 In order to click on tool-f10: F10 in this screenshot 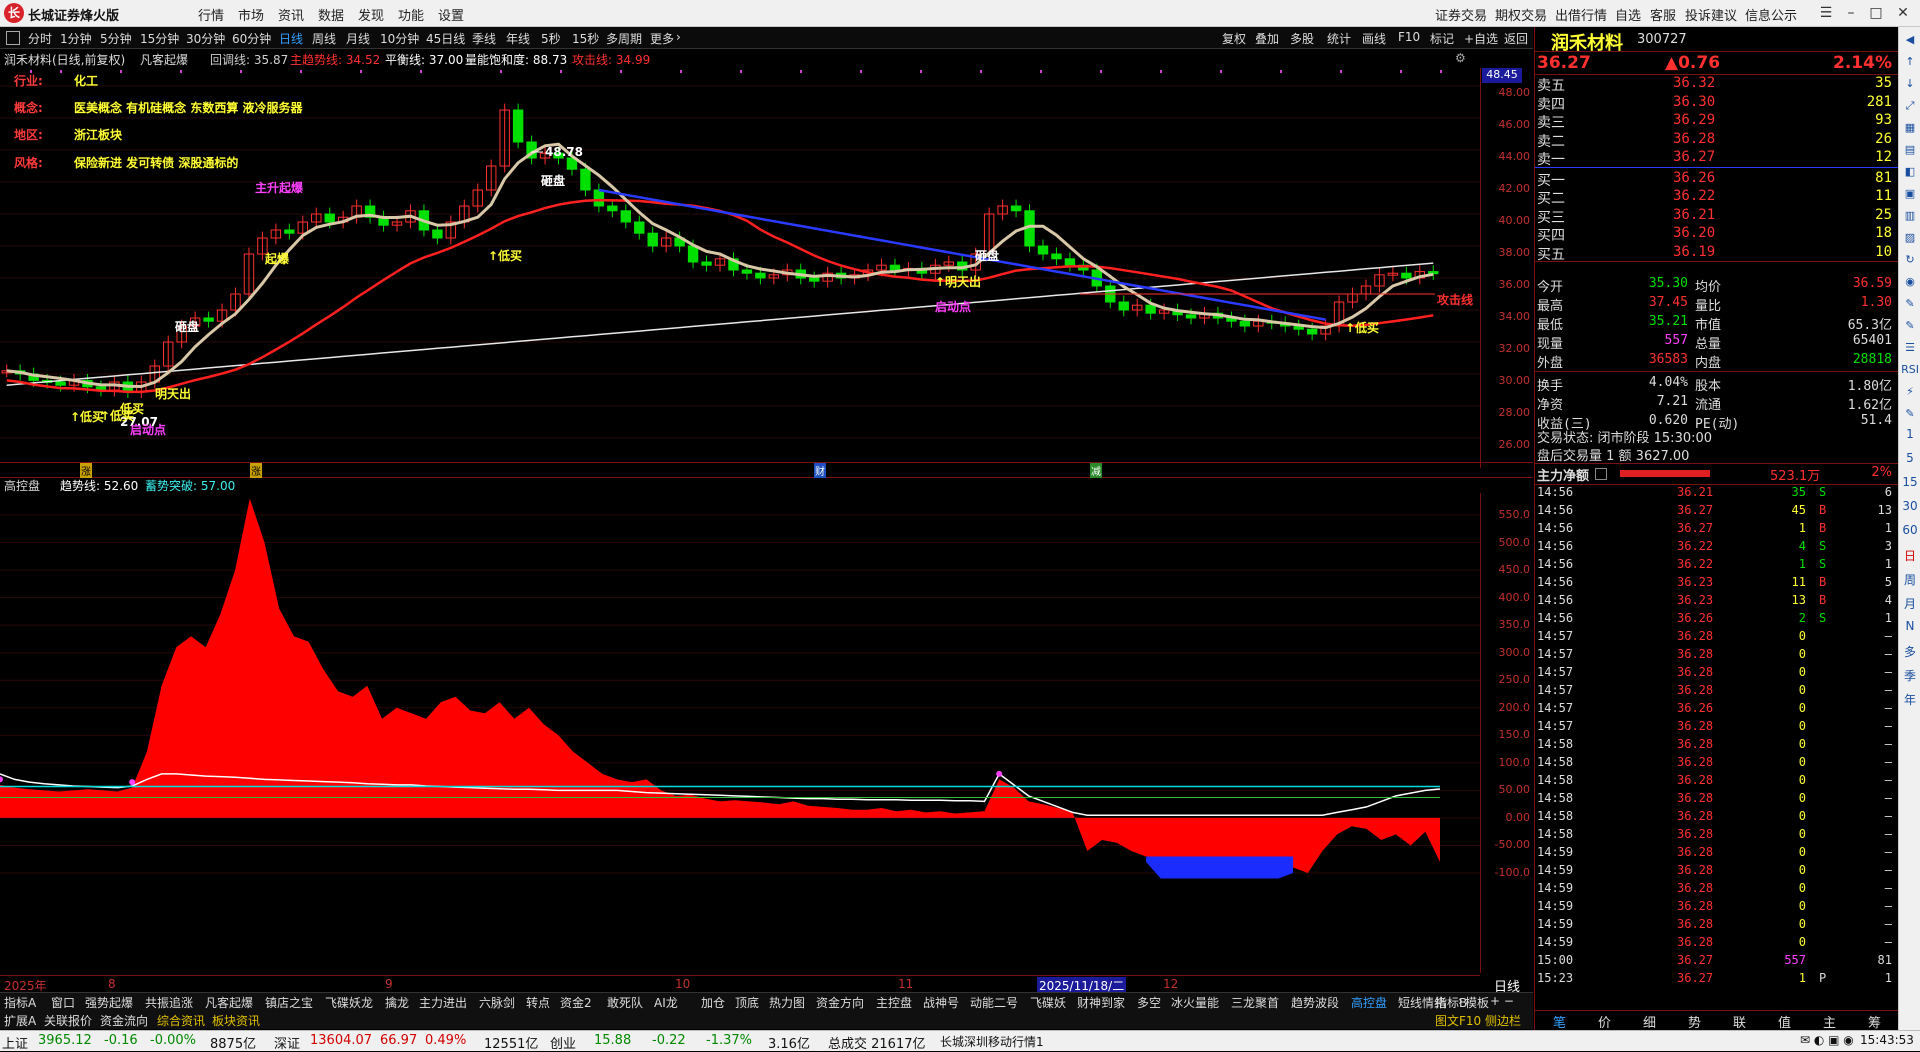, I will do `click(1409, 37)`.